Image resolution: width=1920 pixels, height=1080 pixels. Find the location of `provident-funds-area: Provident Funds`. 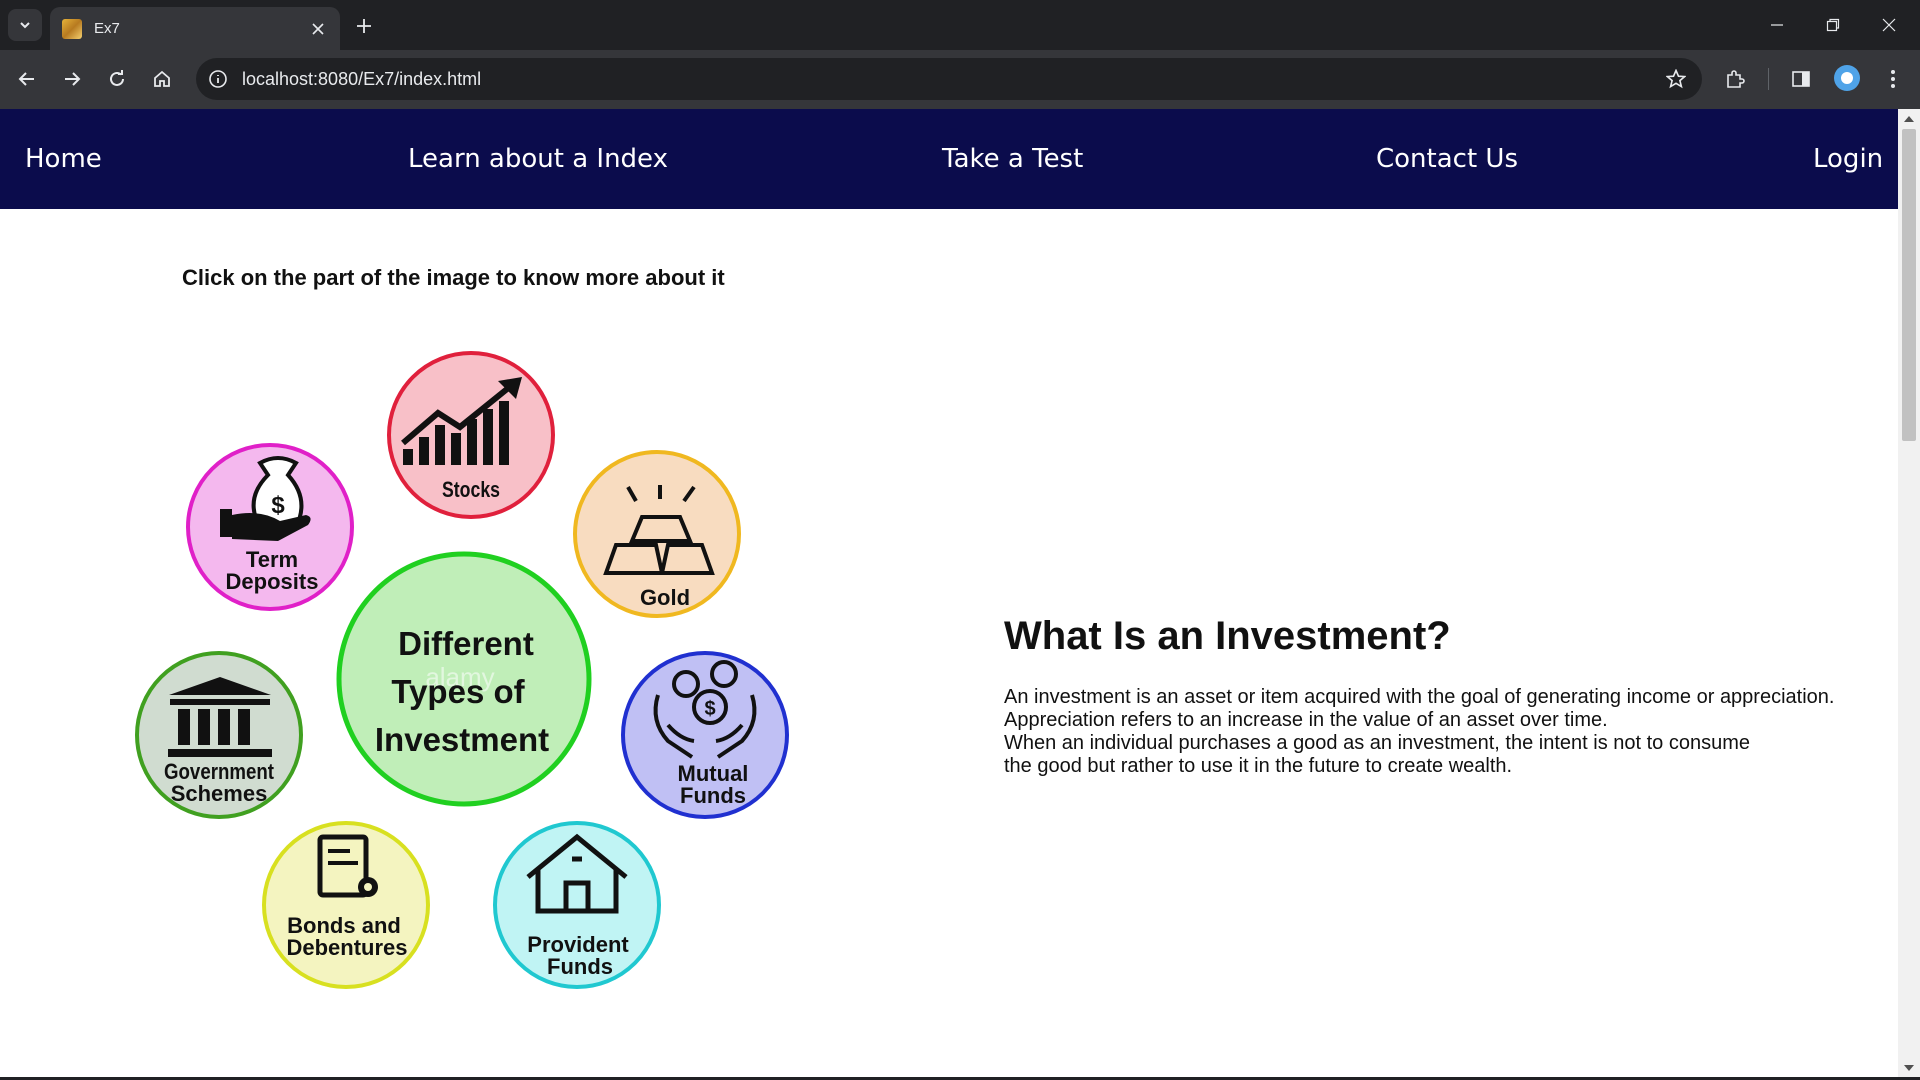

provident-funds-area: Provident Funds is located at coordinates (577, 905).